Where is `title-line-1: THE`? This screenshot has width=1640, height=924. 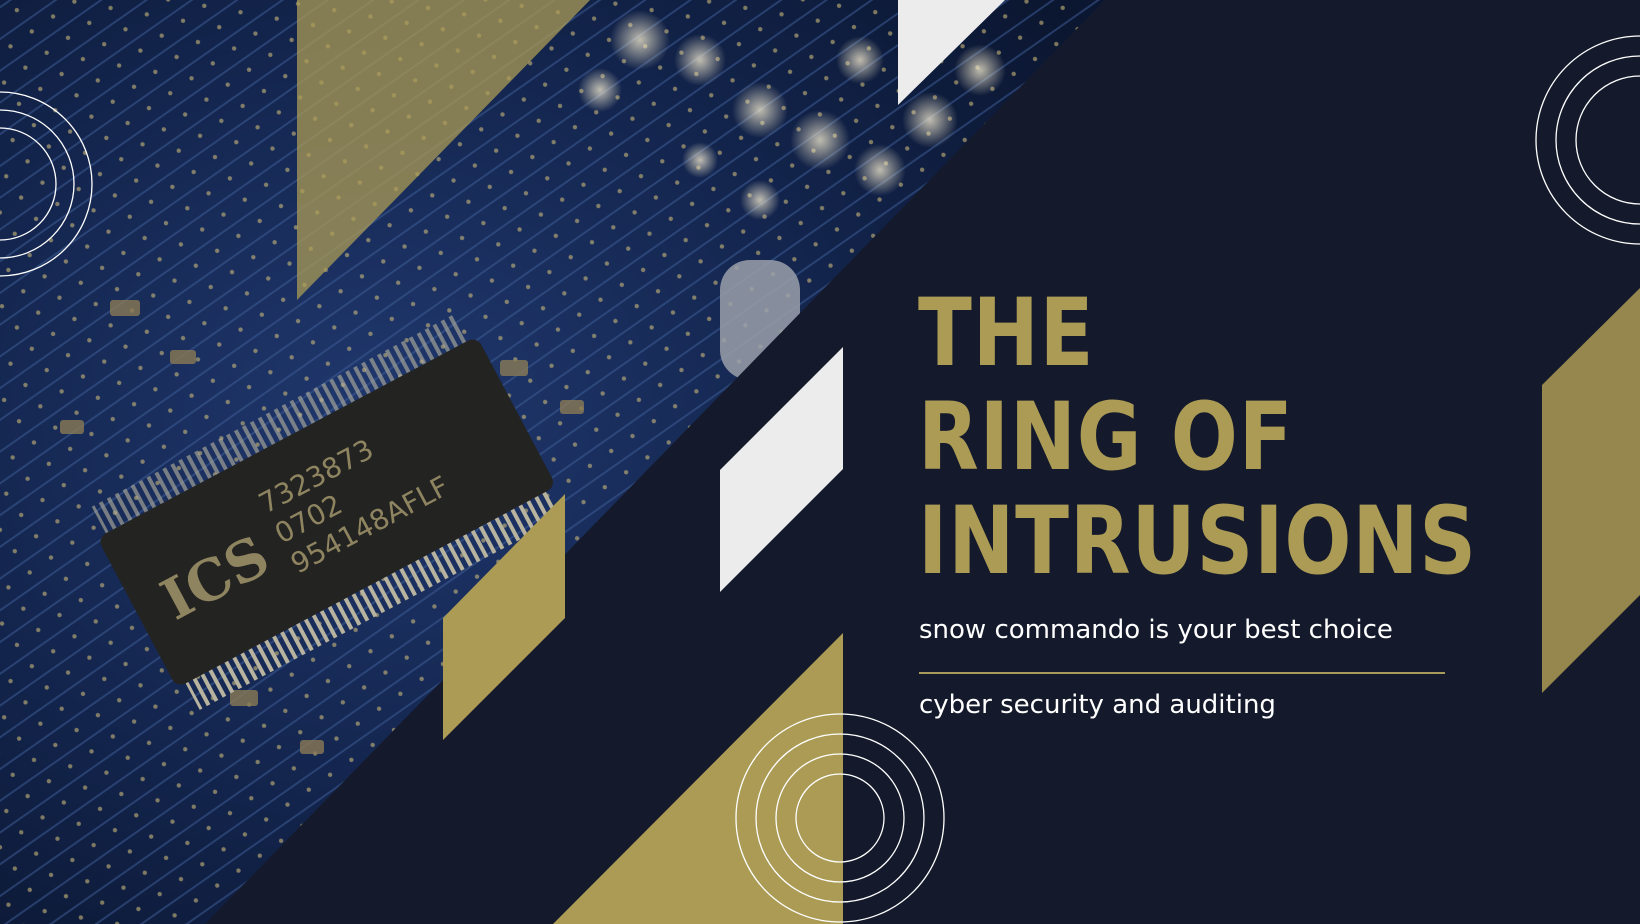
title-line-1: THE is located at coordinates (1006, 333).